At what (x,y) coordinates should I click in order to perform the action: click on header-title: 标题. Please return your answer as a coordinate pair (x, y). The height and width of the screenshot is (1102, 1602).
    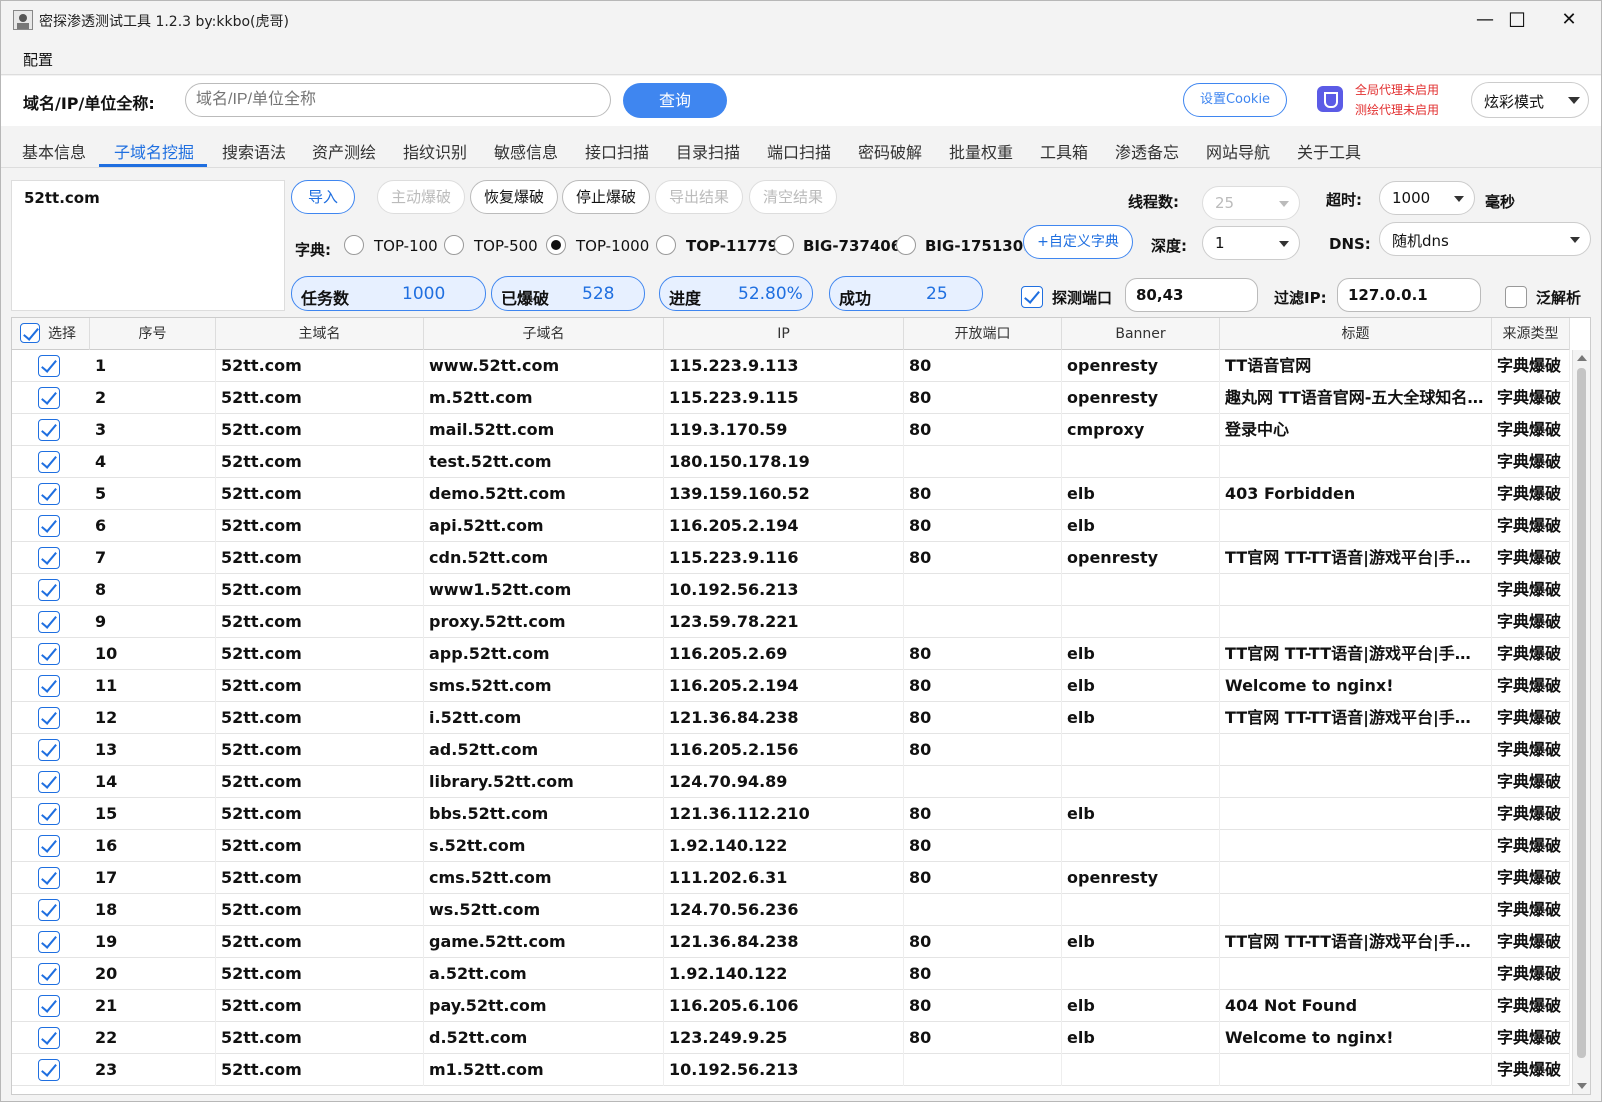
    Looking at the image, I should click on (1356, 334).